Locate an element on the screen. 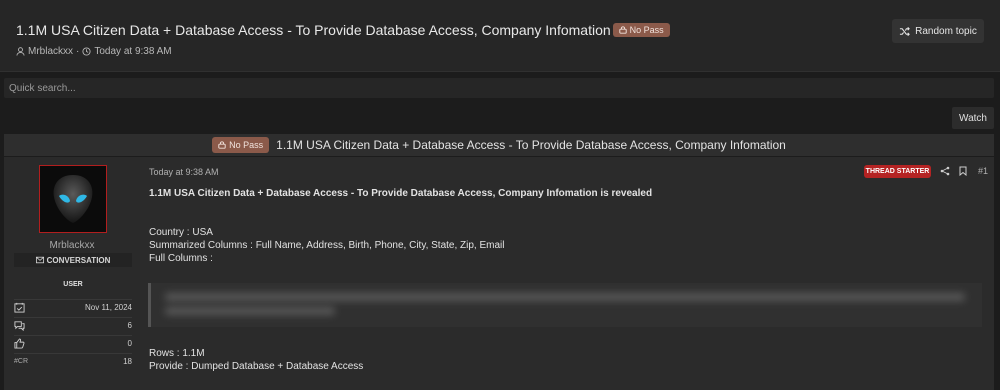 This screenshot has width=1000, height=390. post-rows: Rows : 1.1M is located at coordinates (177, 353).